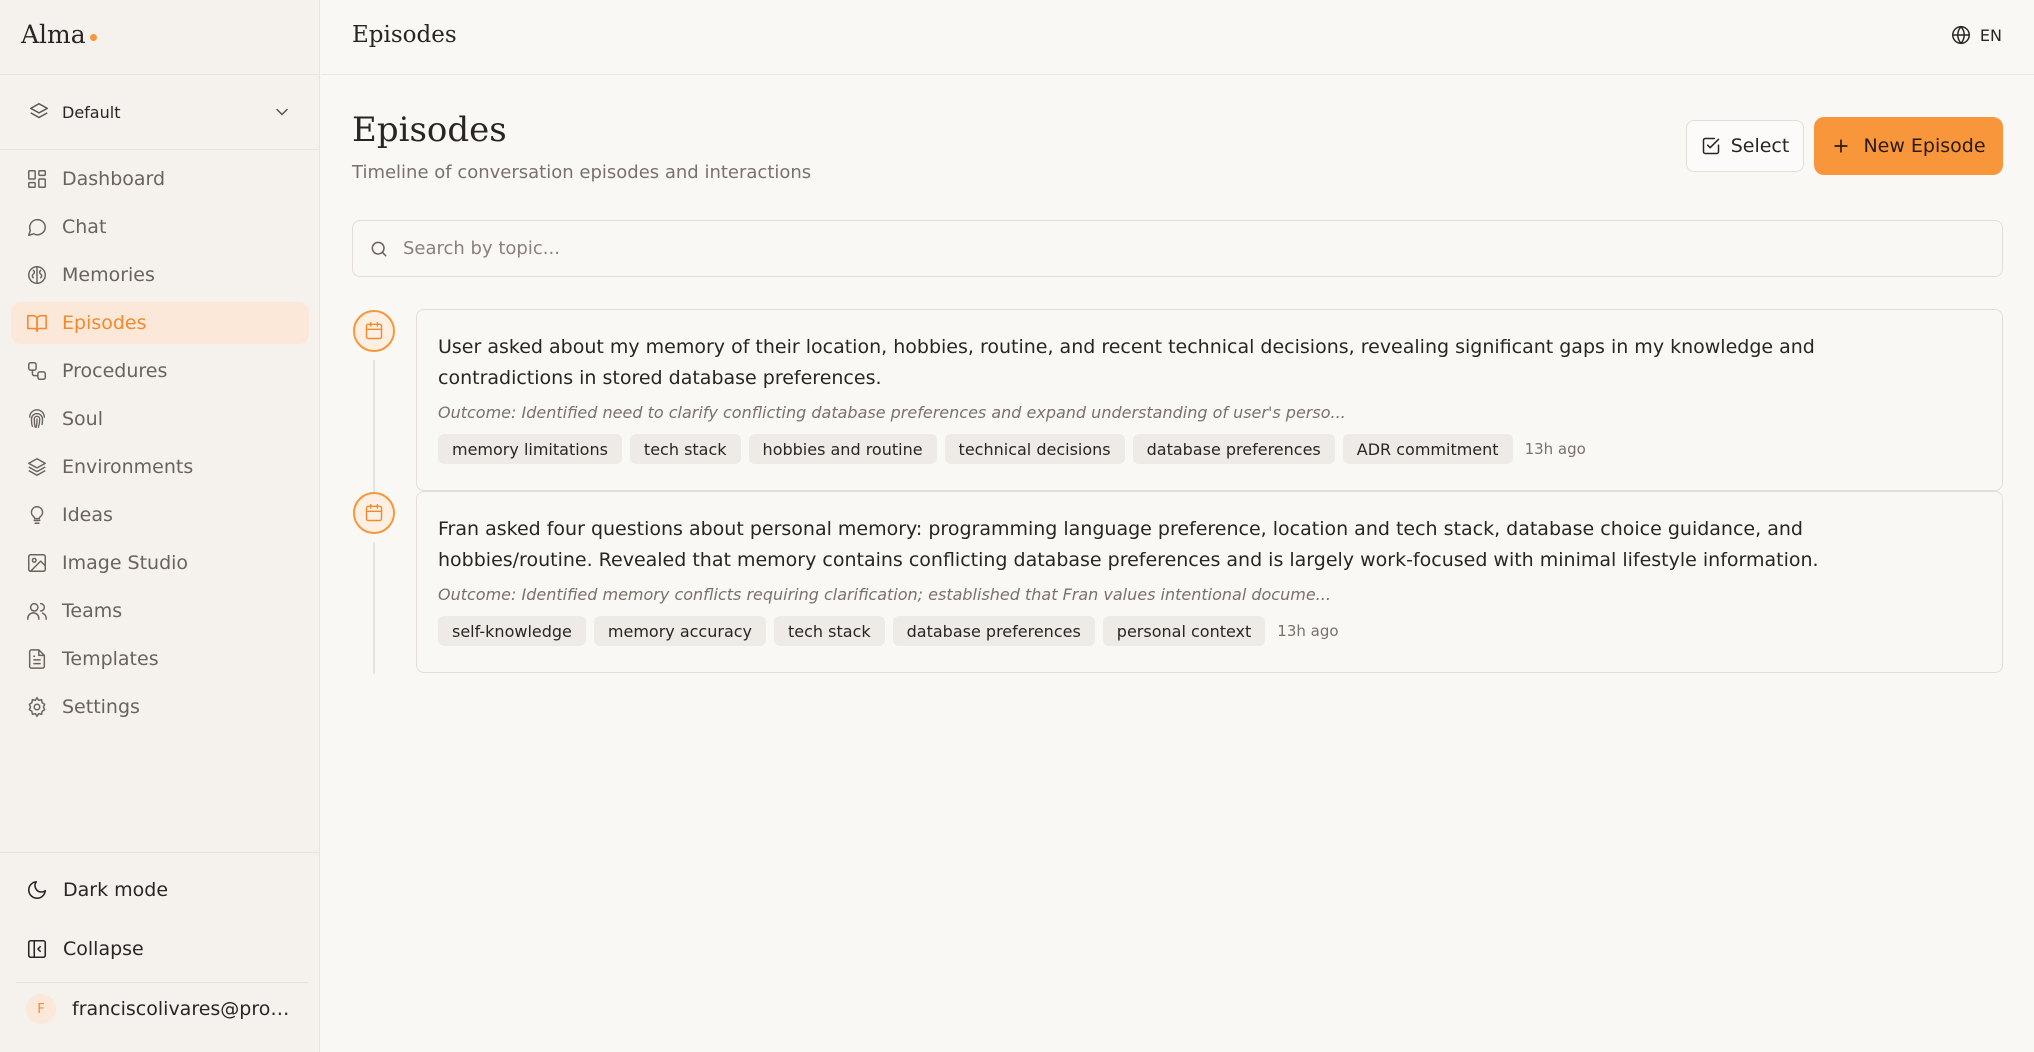 This screenshot has width=2034, height=1052. Describe the element at coordinates (104, 323) in the screenshot. I see `sidebar-item-label: Episodes` at that location.